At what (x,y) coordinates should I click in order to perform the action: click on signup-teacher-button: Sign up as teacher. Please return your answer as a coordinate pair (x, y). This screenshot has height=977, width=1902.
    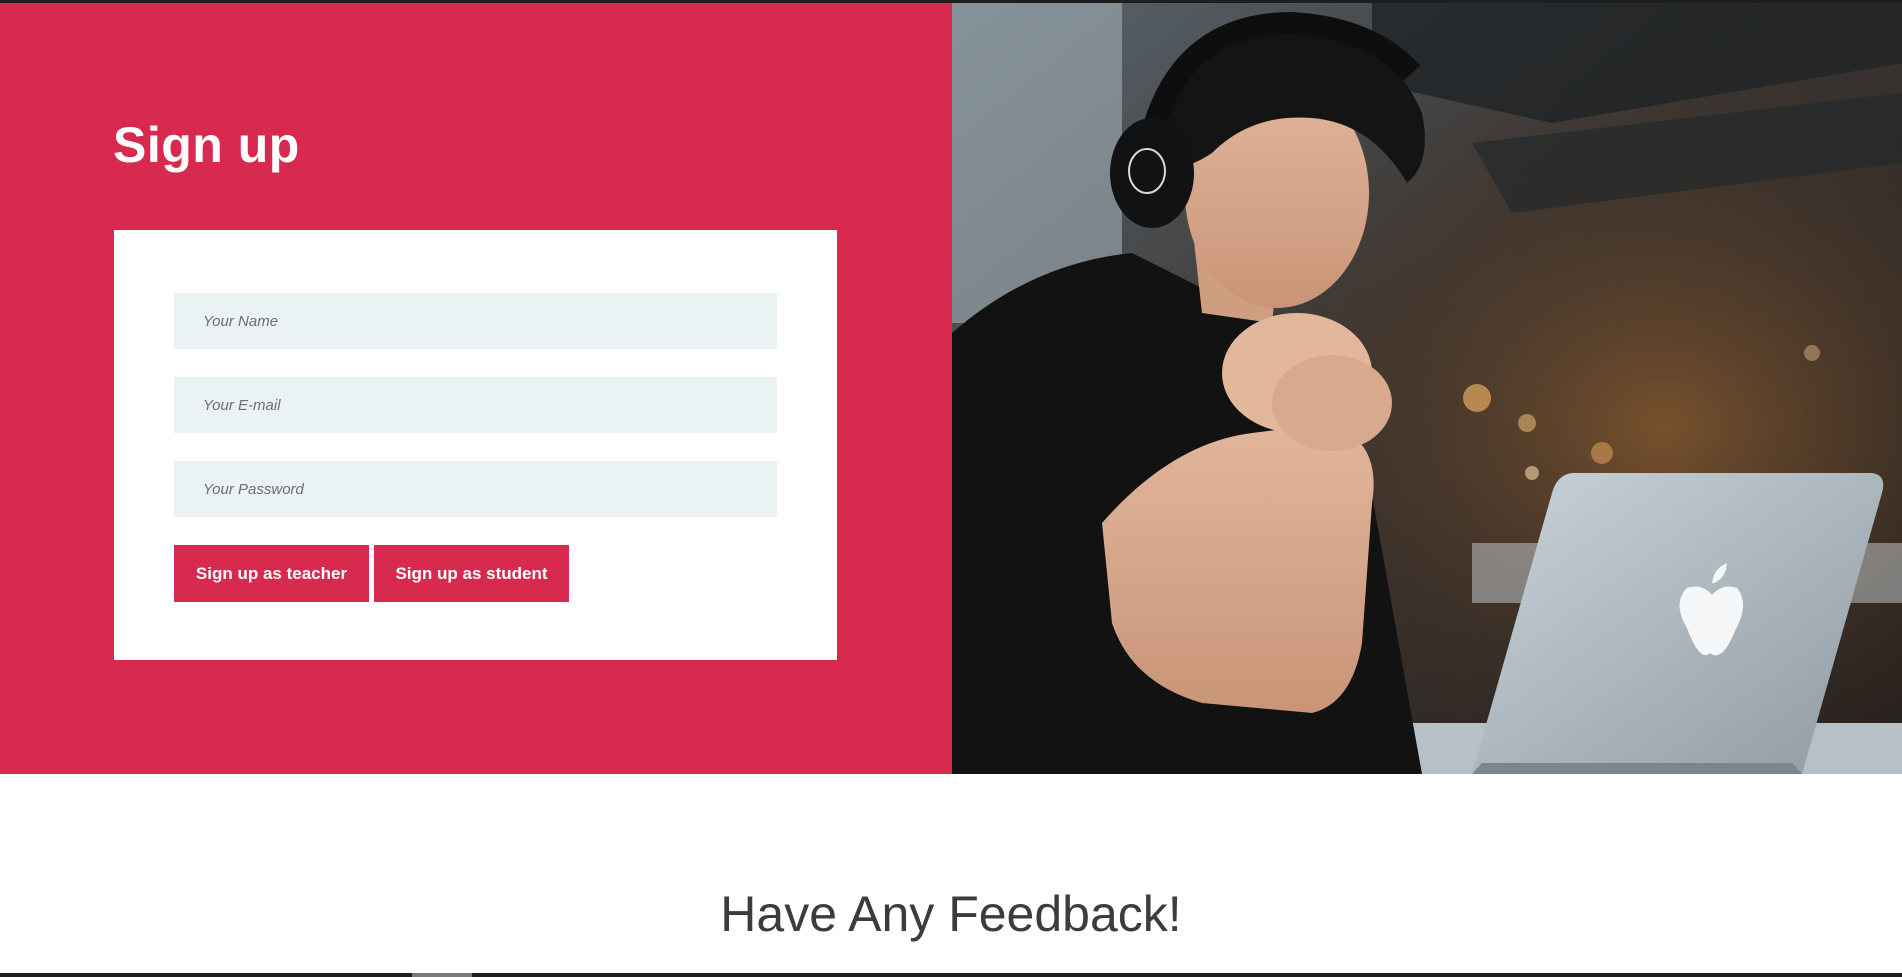
    Looking at the image, I should click on (271, 573).